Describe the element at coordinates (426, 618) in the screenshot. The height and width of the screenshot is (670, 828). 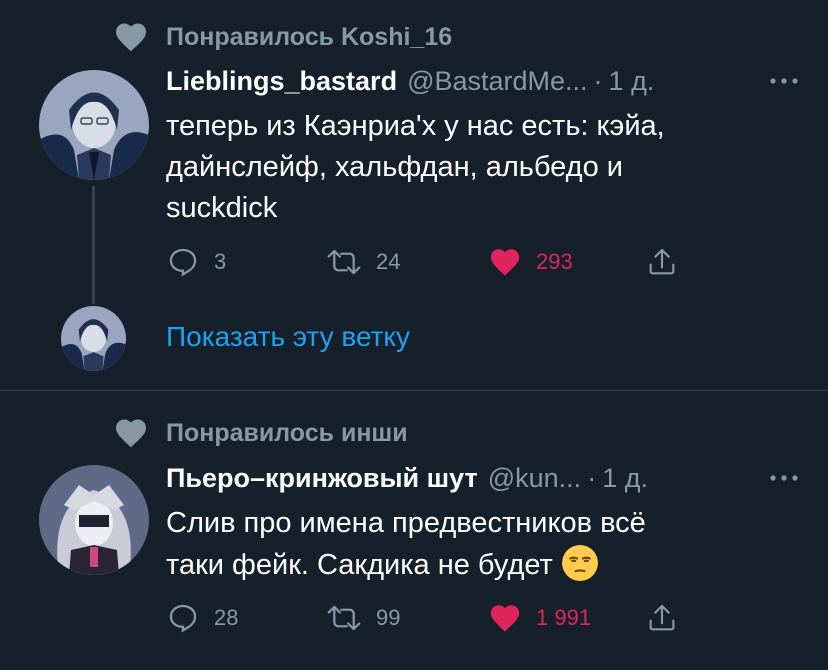
I see `tweet-actions: 28 99 1 991` at that location.